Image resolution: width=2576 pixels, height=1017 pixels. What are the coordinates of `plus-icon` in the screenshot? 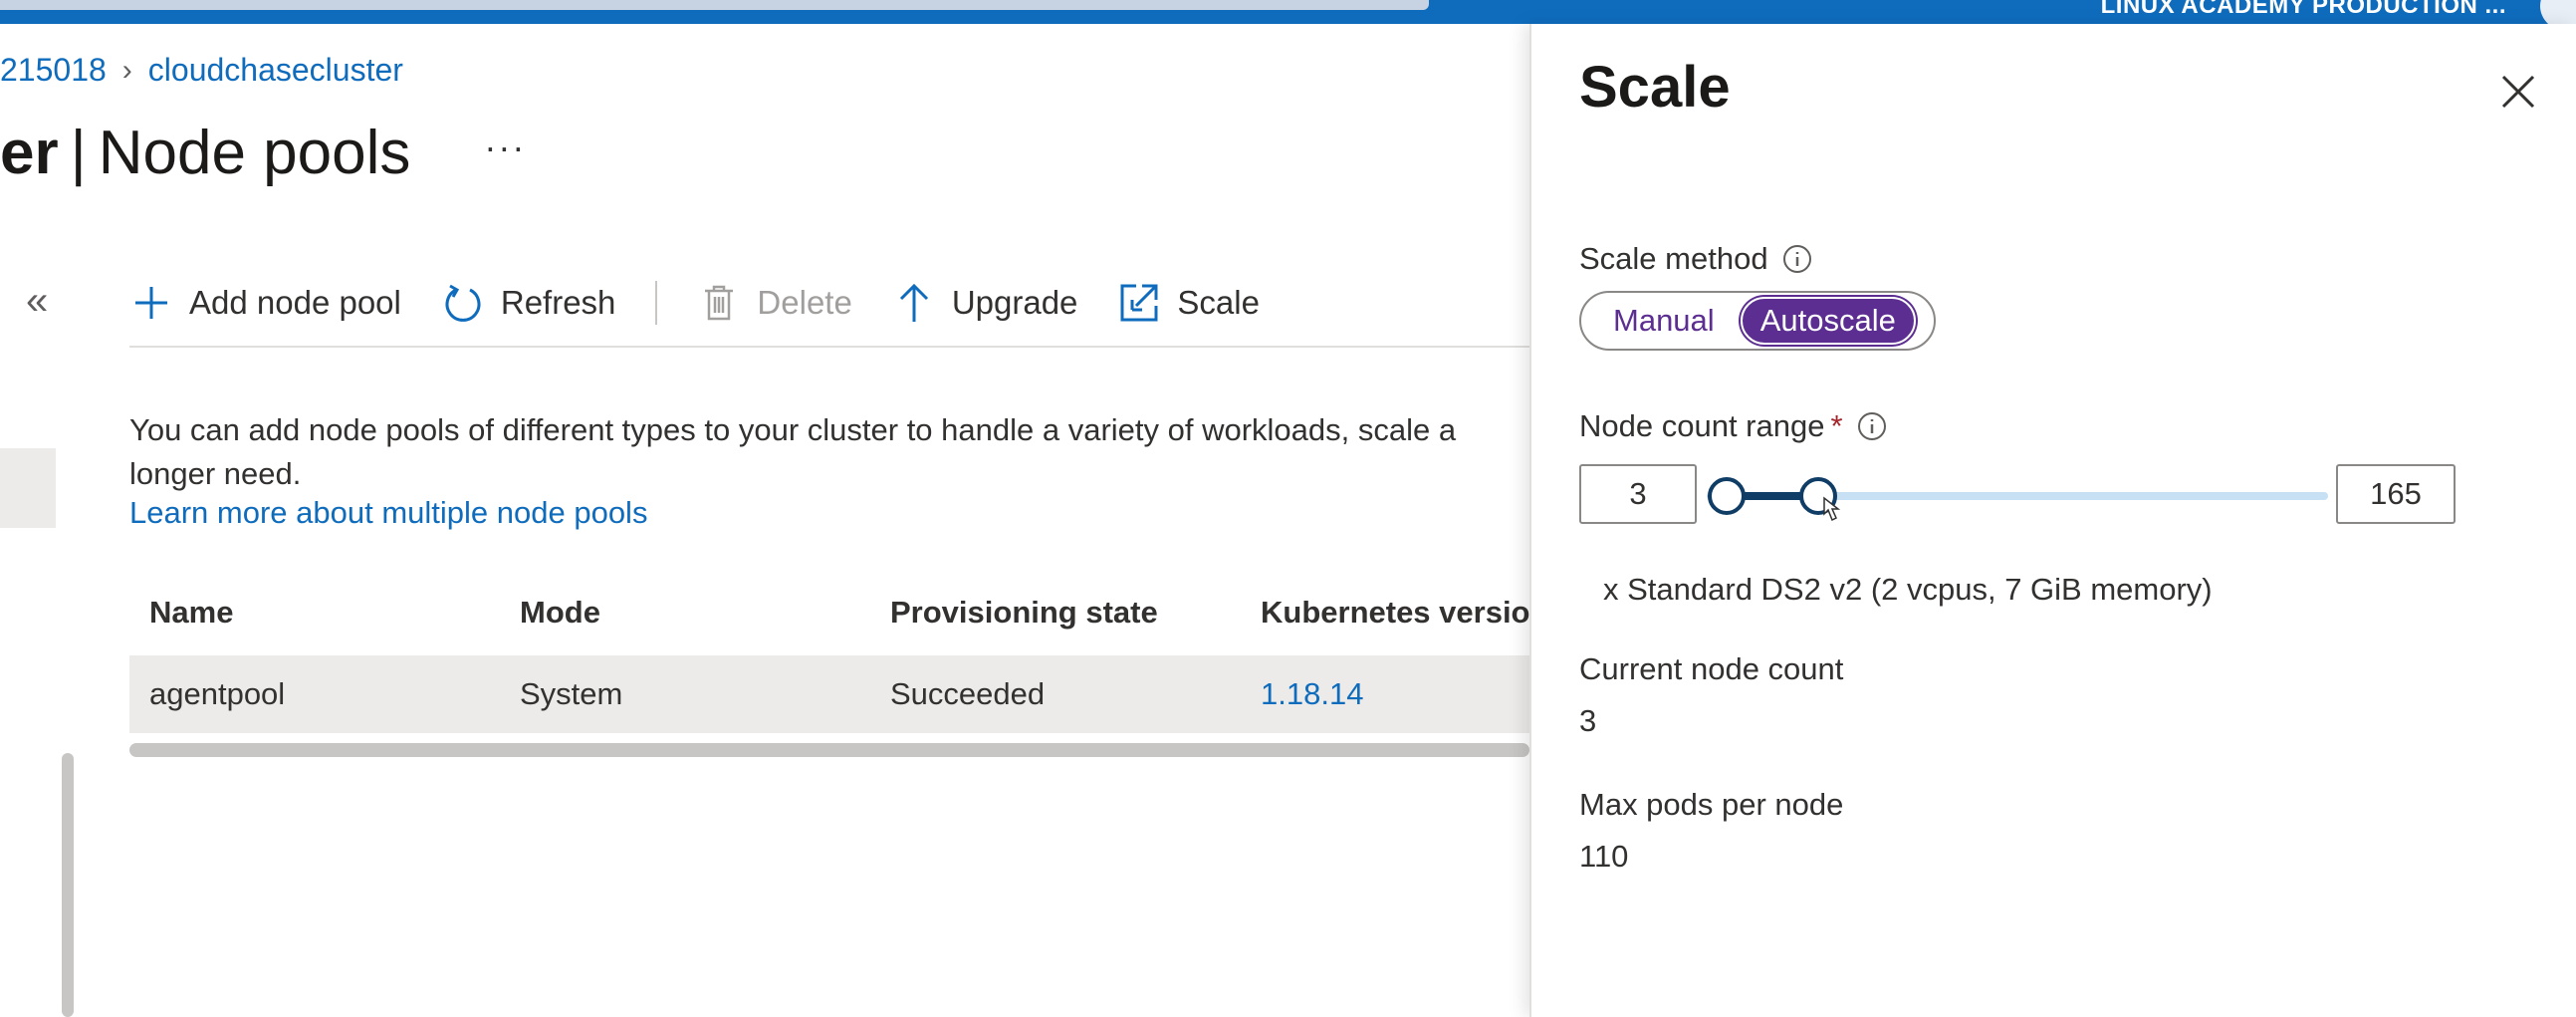 It's located at (151, 303).